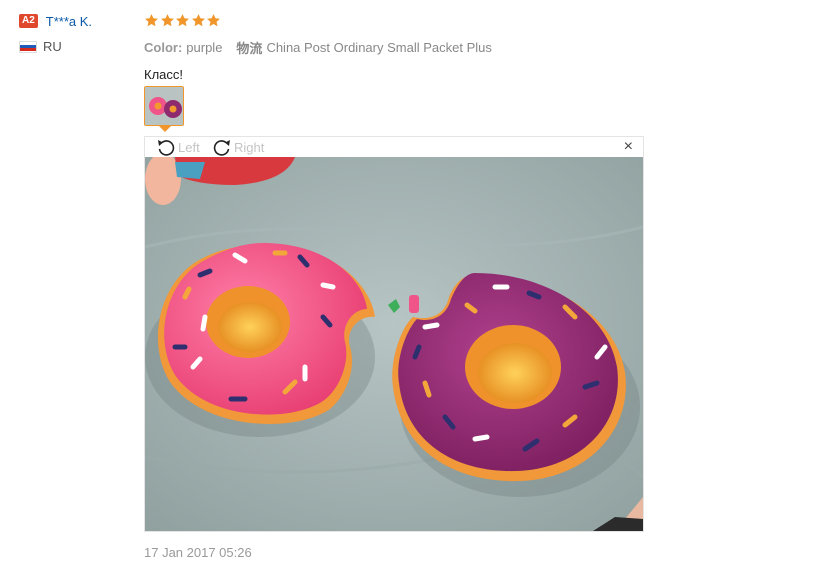 This screenshot has height=572, width=840. I want to click on thumbnail-image, so click(164, 106).